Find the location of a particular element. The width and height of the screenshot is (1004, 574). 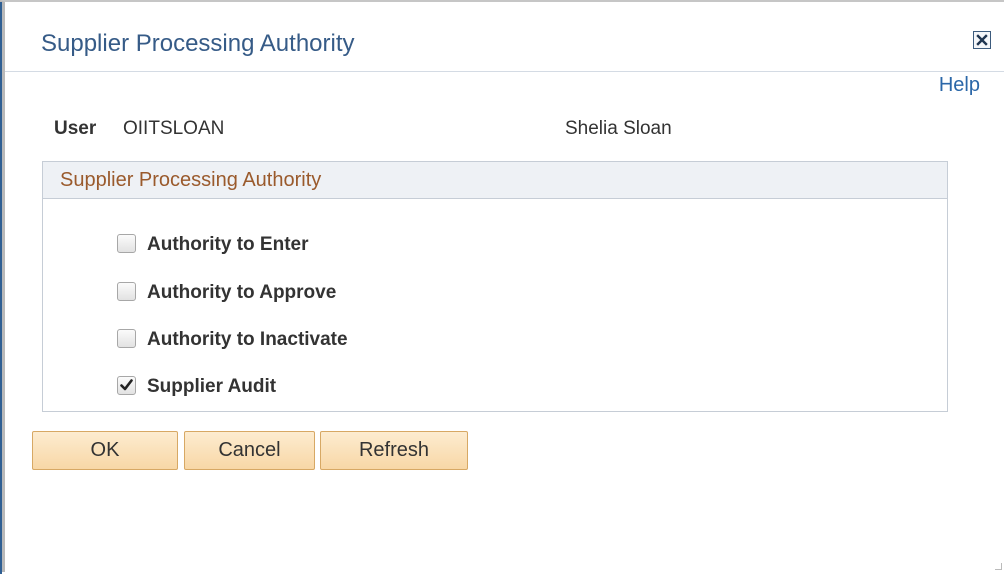

resize-handle is located at coordinates (998, 566).